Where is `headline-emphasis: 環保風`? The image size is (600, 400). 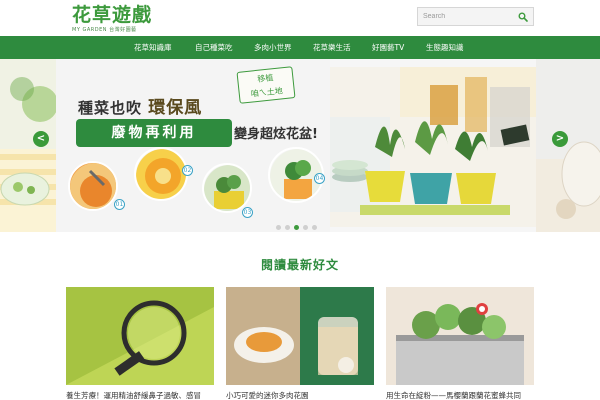 headline-emphasis: 環保風 is located at coordinates (175, 108).